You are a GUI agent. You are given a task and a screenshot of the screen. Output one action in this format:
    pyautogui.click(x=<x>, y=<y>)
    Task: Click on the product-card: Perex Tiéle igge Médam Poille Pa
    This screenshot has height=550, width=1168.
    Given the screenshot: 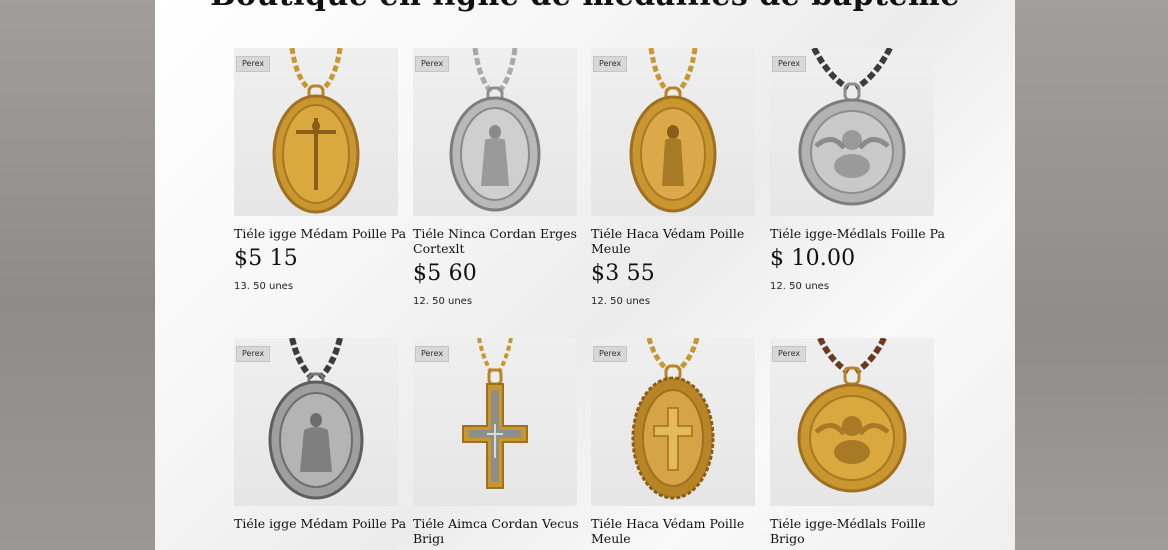 What is the action you would take?
    pyautogui.click(x=320, y=434)
    